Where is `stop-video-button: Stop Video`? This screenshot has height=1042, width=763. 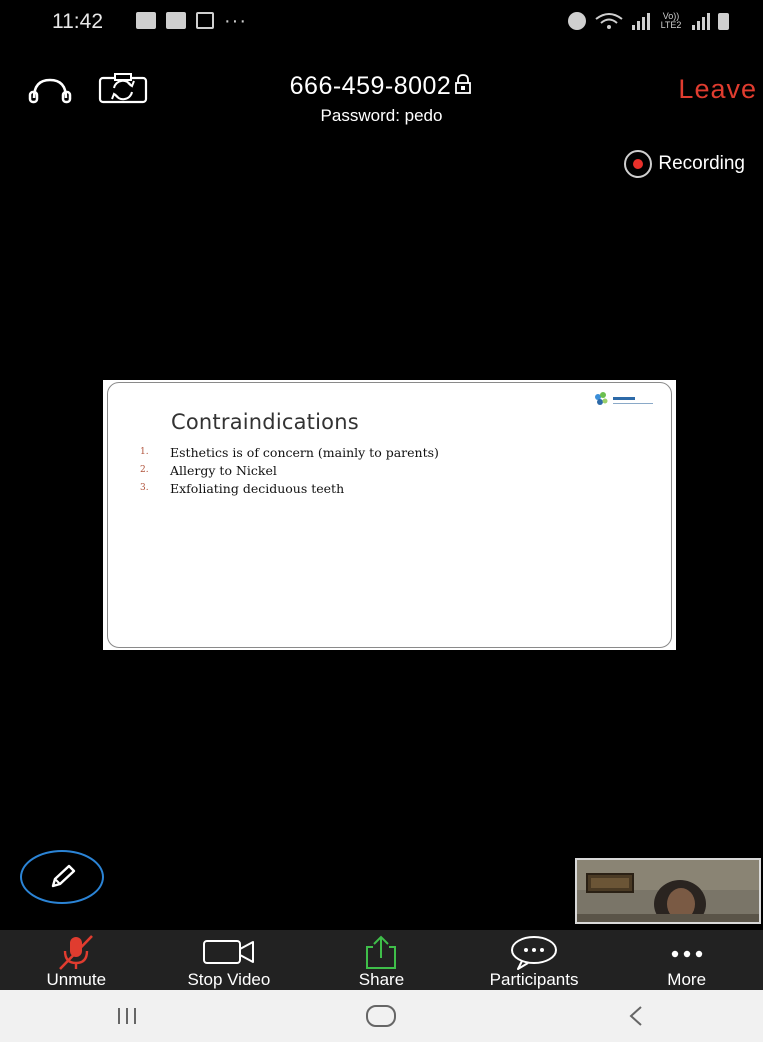 stop-video-button: Stop Video is located at coordinates (229, 960).